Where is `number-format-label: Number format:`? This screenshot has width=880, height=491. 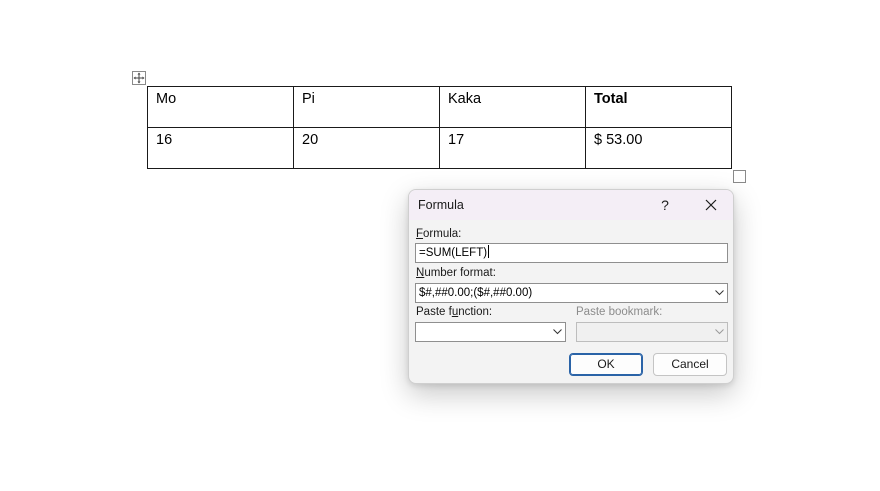
number-format-label: Number format: is located at coordinates (456, 273).